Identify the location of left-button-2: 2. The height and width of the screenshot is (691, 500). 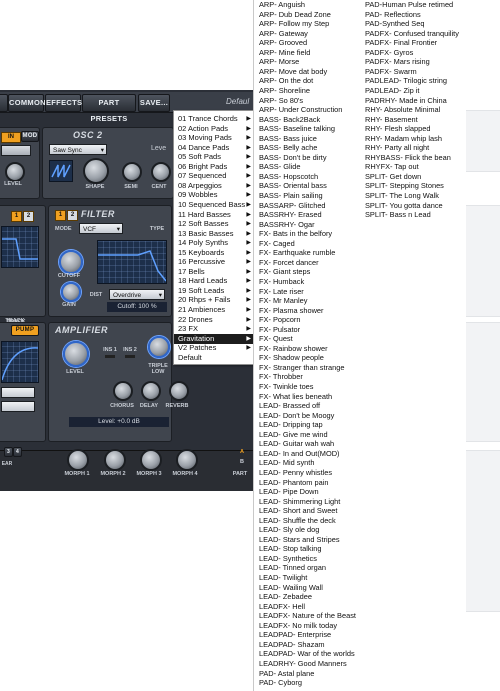
(28, 216).